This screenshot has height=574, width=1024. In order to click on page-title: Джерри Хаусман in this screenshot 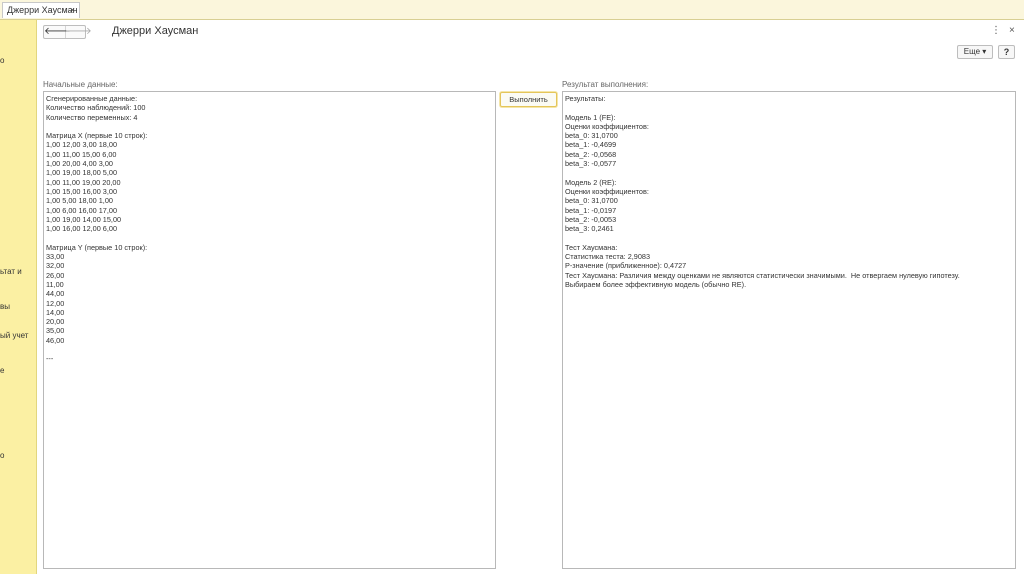, I will do `click(155, 31)`.